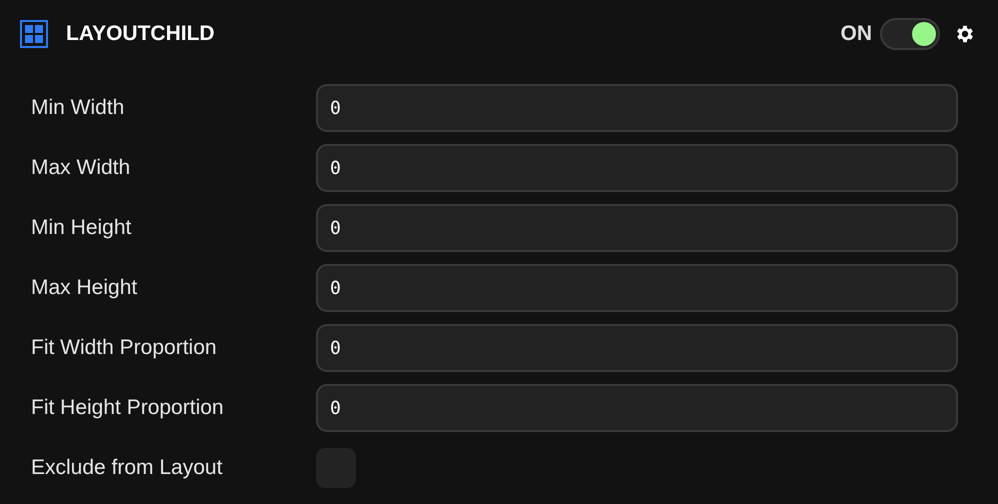 This screenshot has height=504, width=998. Describe the element at coordinates (856, 34) in the screenshot. I see `toggle-label: ON` at that location.